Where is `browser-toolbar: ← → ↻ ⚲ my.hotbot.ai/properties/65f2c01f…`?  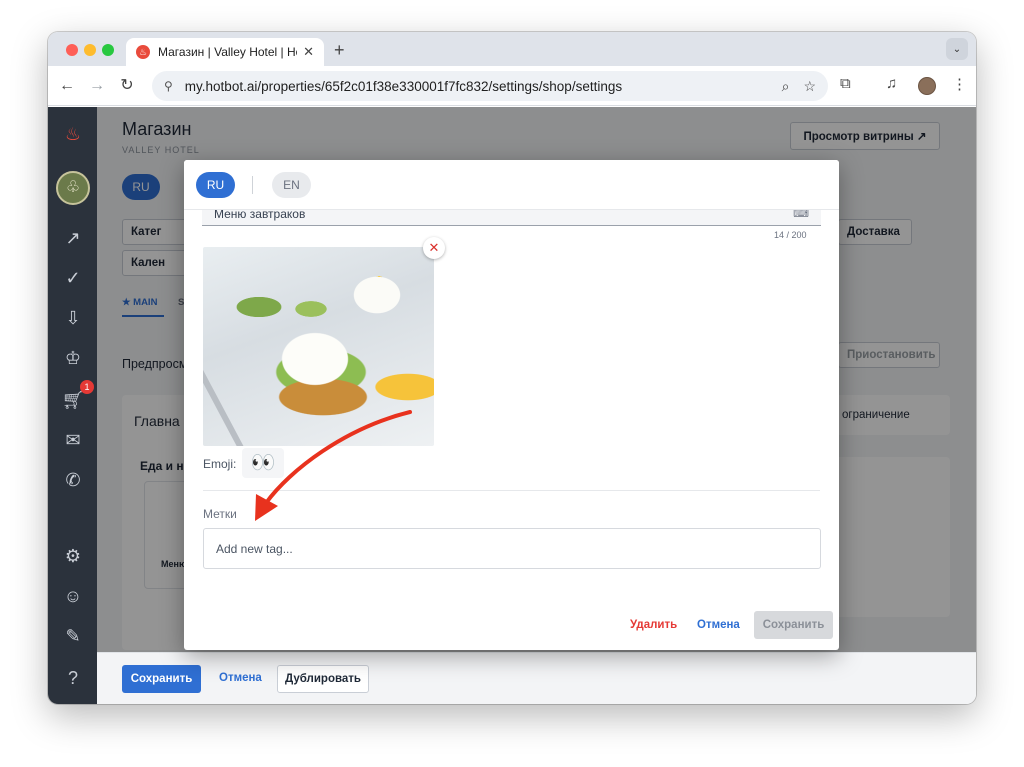 browser-toolbar: ← → ↻ ⚲ my.hotbot.ai/properties/65f2c01f… is located at coordinates (512, 86).